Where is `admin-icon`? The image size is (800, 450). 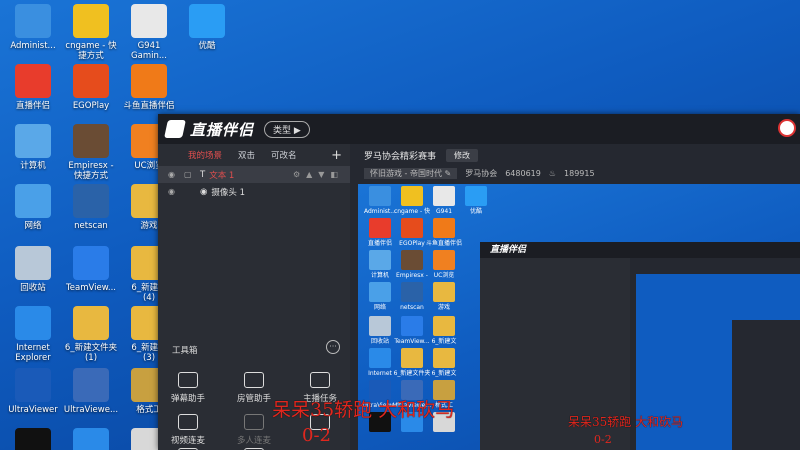 admin-icon is located at coordinates (254, 380).